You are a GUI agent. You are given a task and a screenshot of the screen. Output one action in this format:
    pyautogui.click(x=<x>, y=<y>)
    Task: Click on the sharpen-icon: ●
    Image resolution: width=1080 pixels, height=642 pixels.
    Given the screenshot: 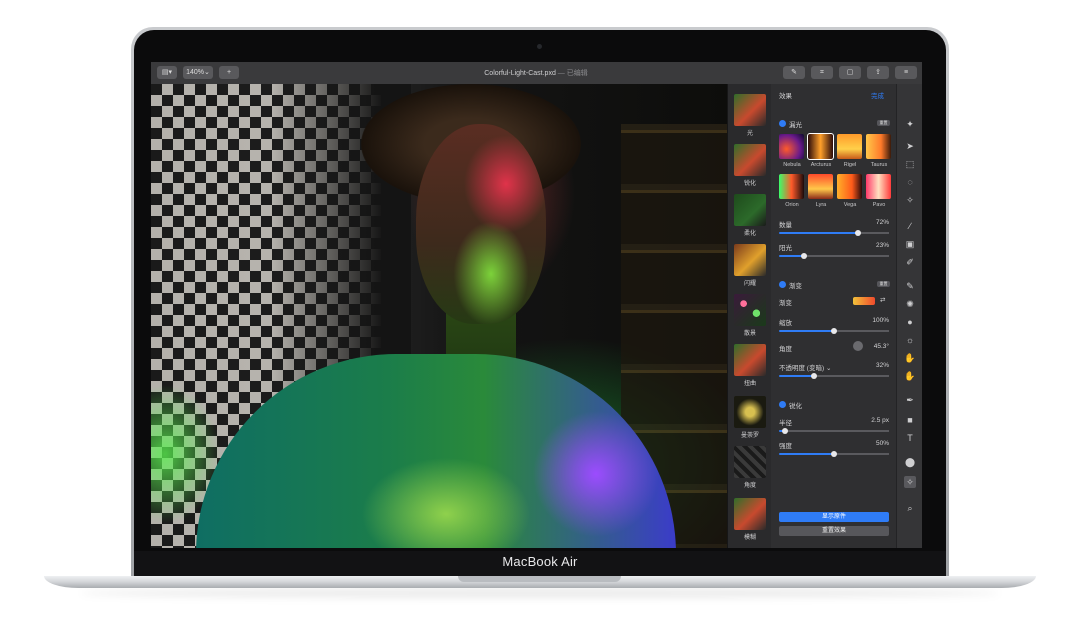 What is the action you would take?
    pyautogui.click(x=910, y=322)
    